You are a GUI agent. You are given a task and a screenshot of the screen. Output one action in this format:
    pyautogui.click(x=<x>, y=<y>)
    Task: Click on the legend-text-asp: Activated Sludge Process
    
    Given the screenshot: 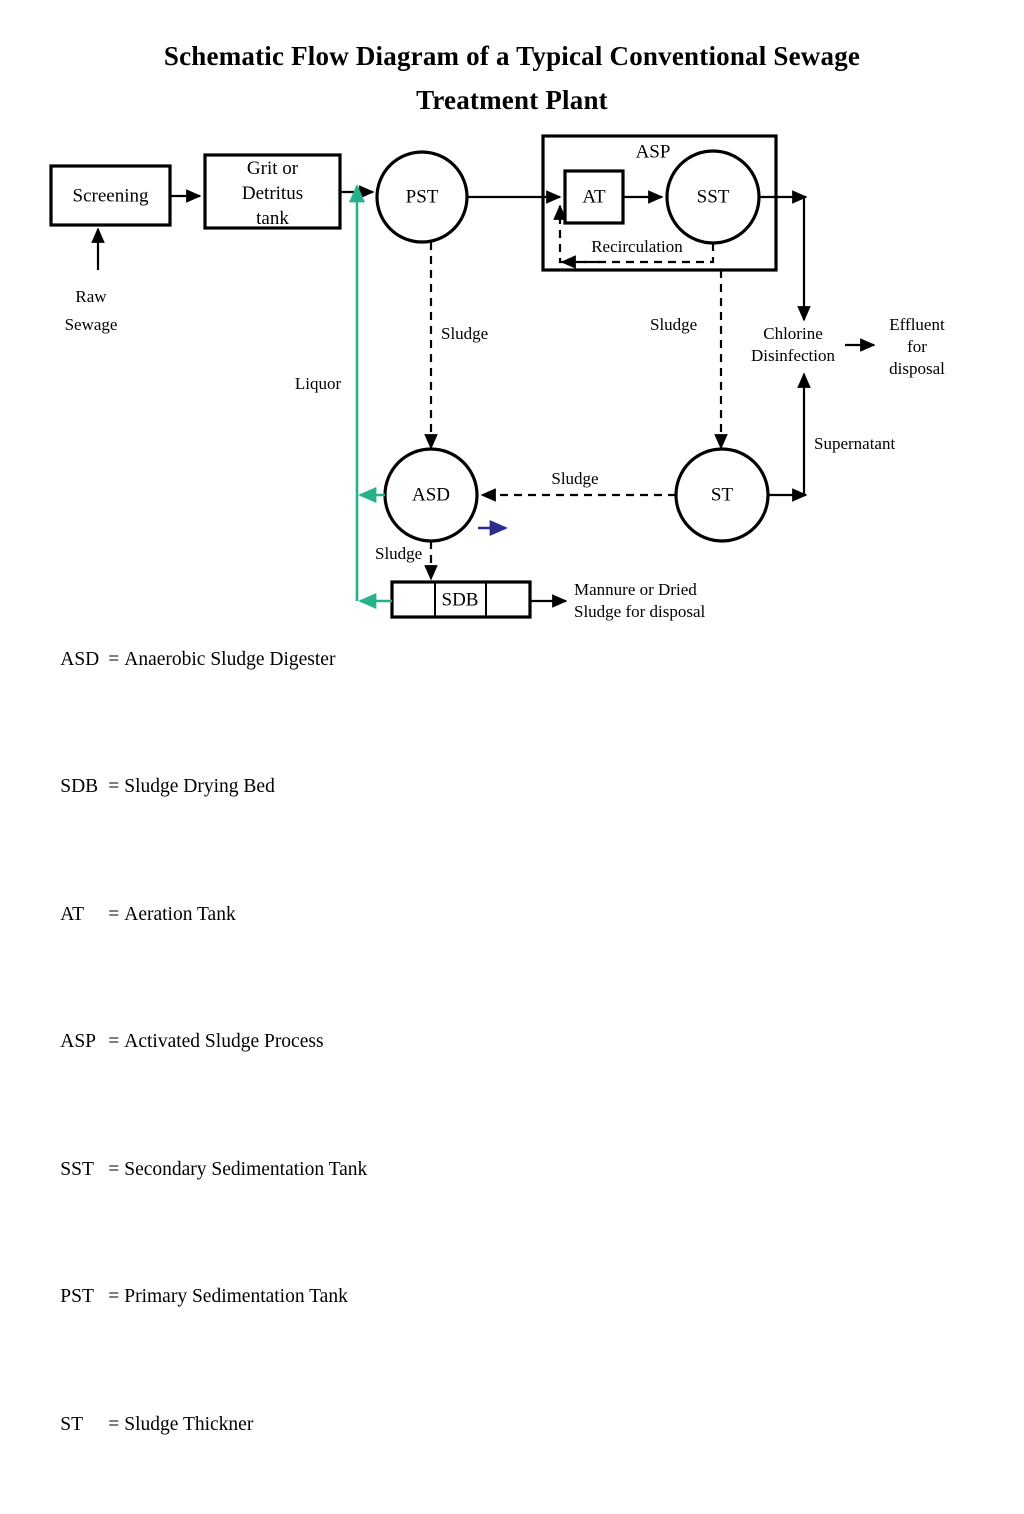 What is the action you would take?
    pyautogui.click(x=224, y=1041)
    